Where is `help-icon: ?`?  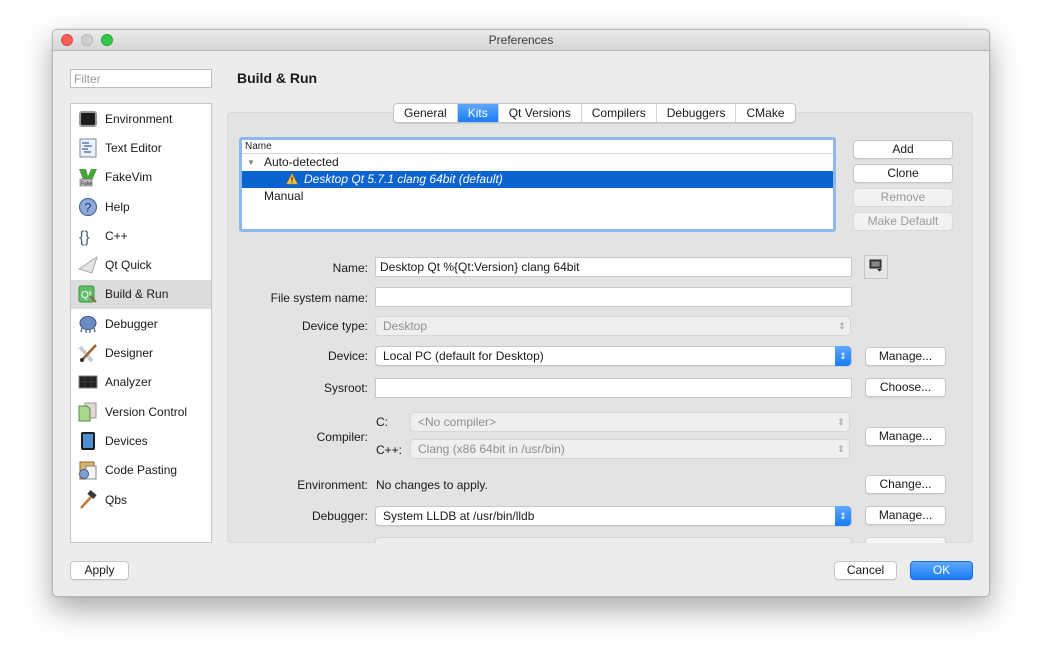 help-icon: ? is located at coordinates (88, 207).